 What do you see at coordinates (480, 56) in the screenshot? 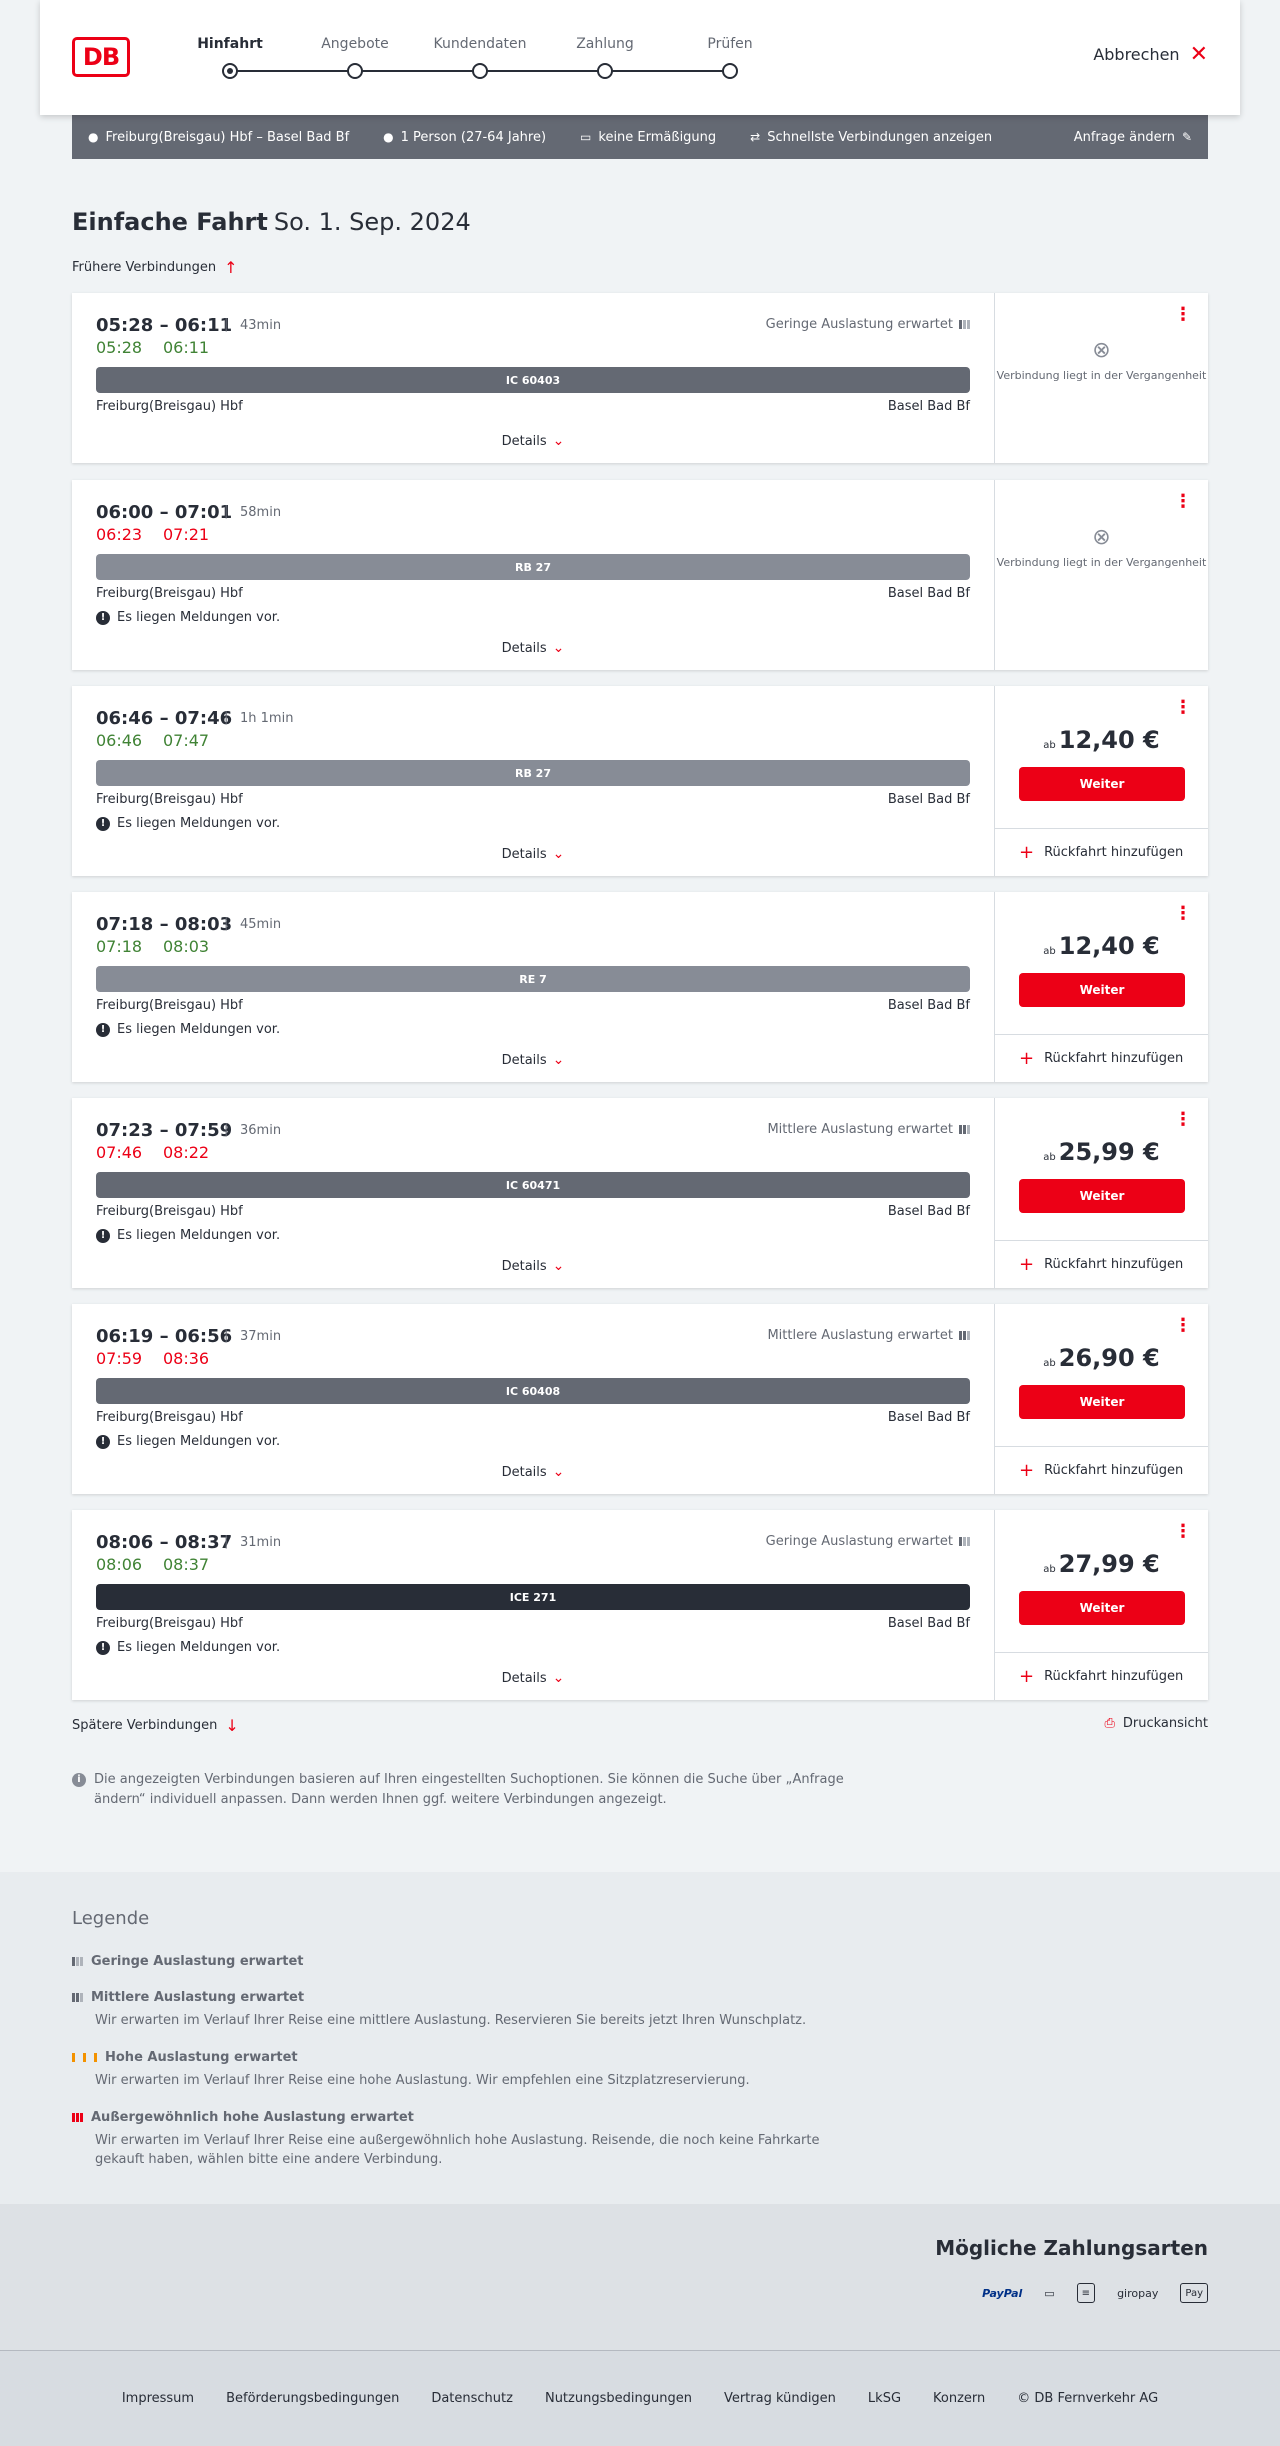
I see `step-kundendaten: Kundendaten` at bounding box center [480, 56].